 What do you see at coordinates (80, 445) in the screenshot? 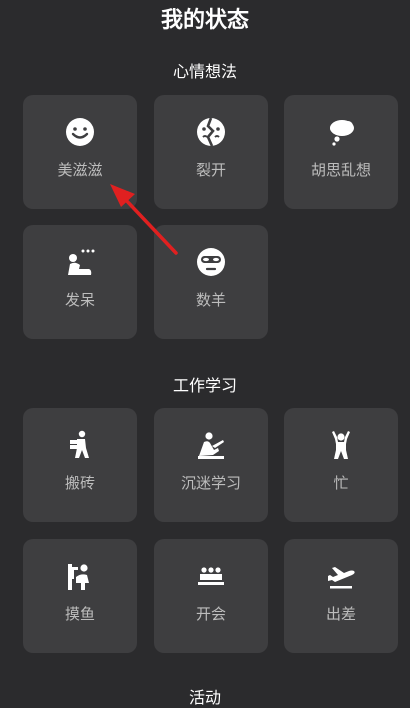
I see `carrying-bricks-icon` at bounding box center [80, 445].